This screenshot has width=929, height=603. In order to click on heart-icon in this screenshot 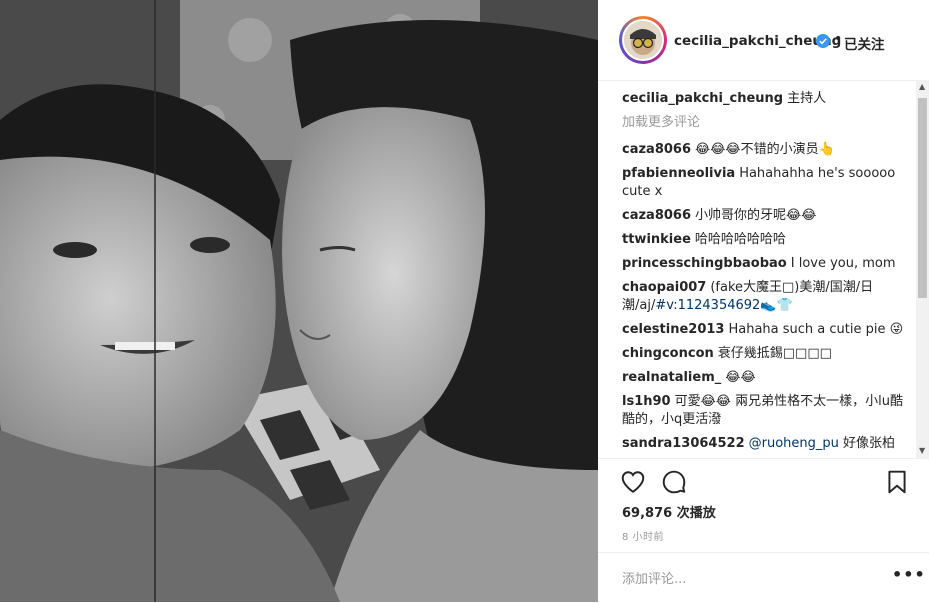, I will do `click(633, 482)`.